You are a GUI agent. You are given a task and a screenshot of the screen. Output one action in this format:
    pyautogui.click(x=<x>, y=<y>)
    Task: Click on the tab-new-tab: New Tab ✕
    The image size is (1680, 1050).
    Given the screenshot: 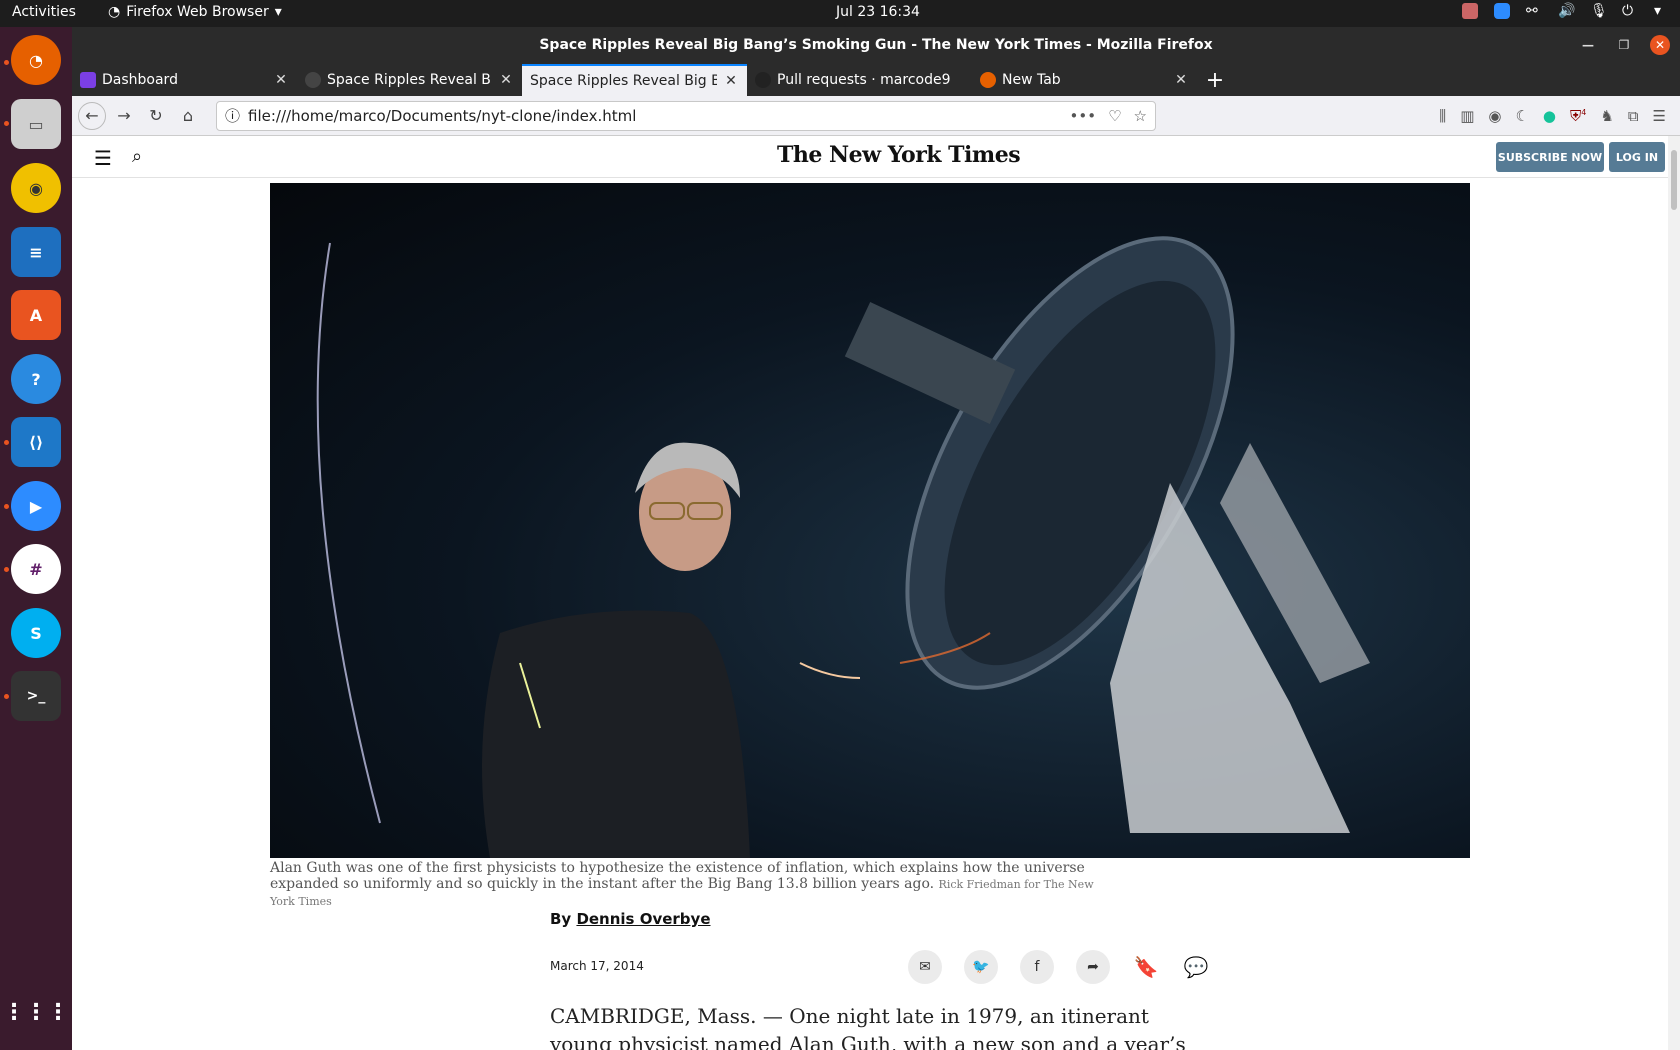 What is the action you would take?
    pyautogui.click(x=1084, y=80)
    